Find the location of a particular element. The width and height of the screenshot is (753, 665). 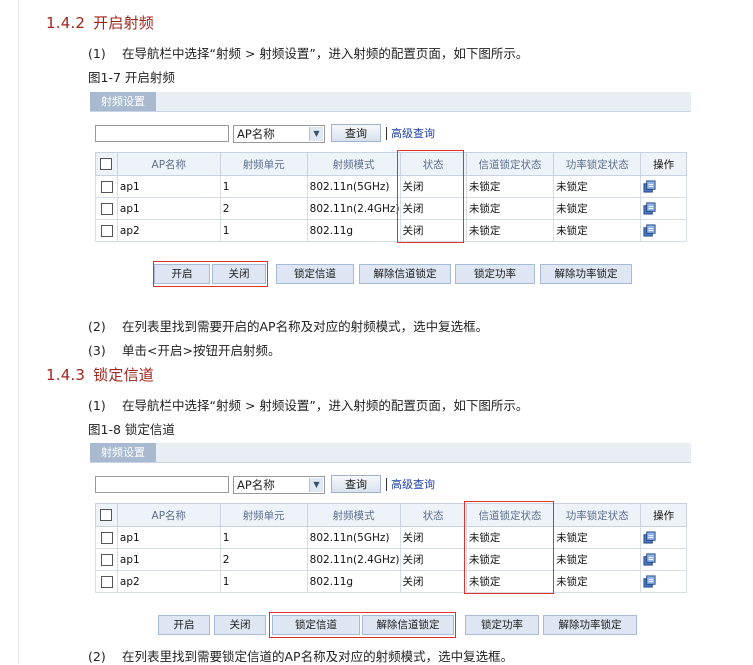

step-text: 在列表里找到需要开启的AP名称及对应的射频模式，选中复选框。 is located at coordinates (305, 326).